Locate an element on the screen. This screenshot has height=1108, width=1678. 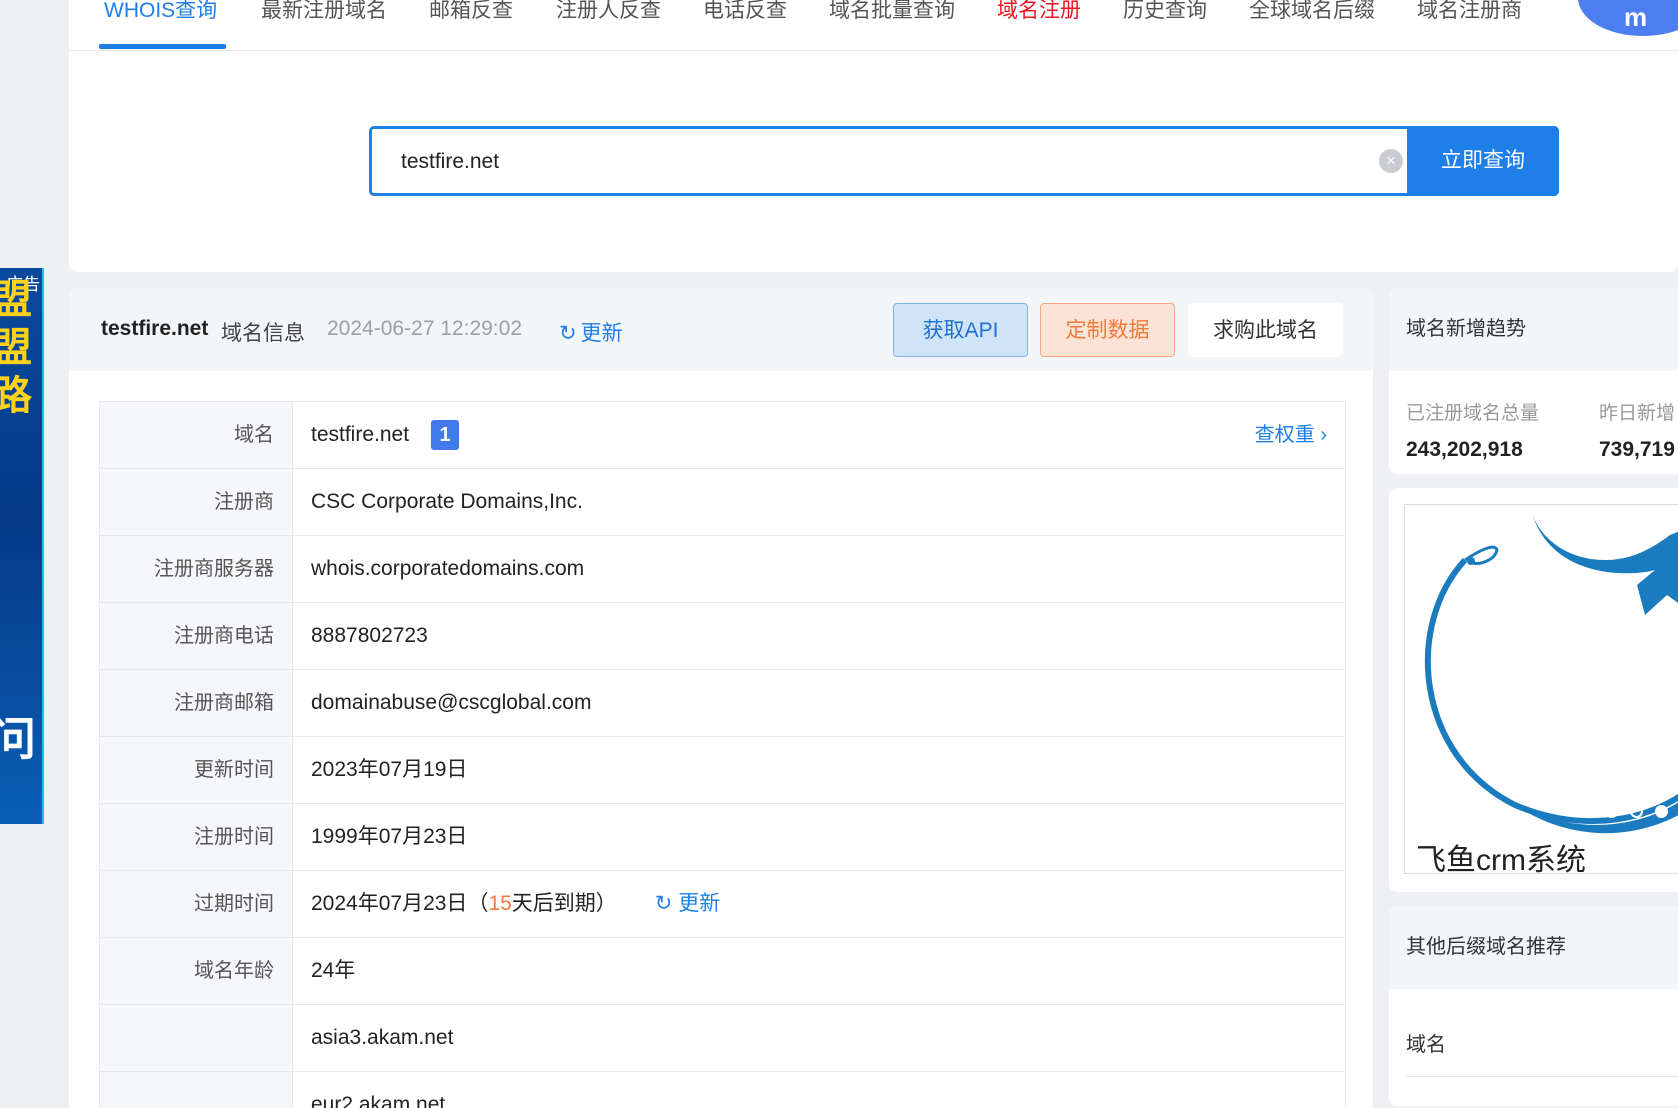
row-value: asia3.akam.net is located at coordinates (382, 1037).